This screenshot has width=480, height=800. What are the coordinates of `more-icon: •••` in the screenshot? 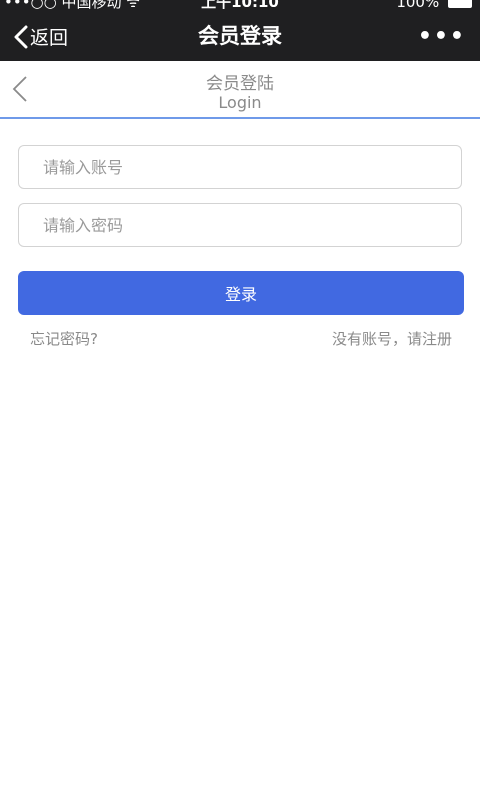 It's located at (441, 36).